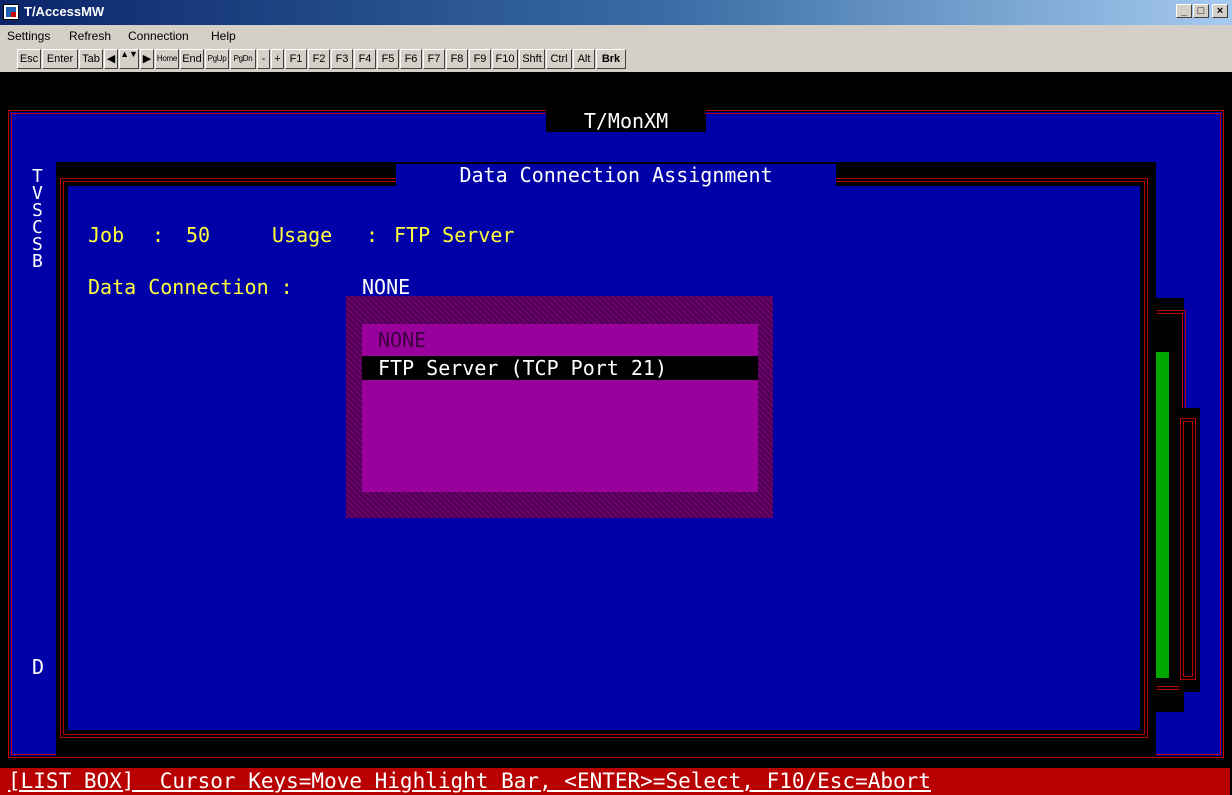 This screenshot has width=1232, height=795. I want to click on menu-connection: Connection, so click(158, 36).